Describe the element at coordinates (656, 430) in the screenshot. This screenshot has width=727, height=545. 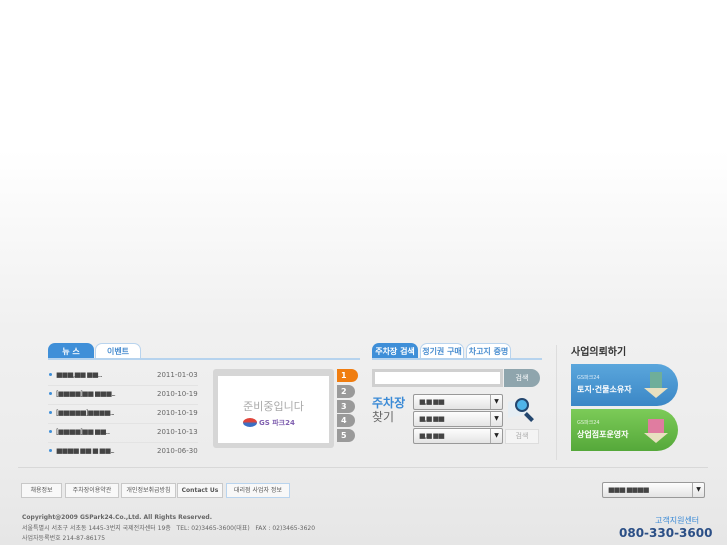
I see `store-icon` at that location.